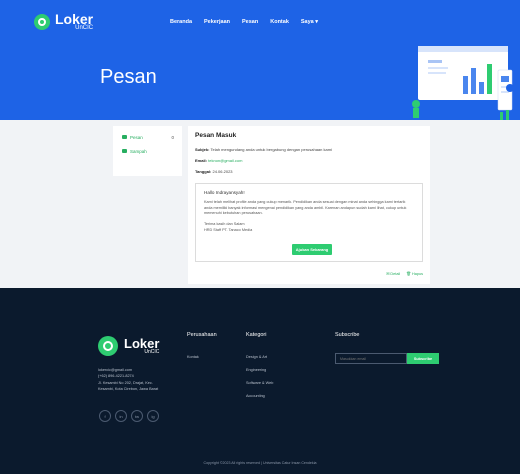 The width and height of the screenshot is (520, 474). What do you see at coordinates (312, 249) in the screenshot?
I see `apply-button: Ajukan Sekarang` at bounding box center [312, 249].